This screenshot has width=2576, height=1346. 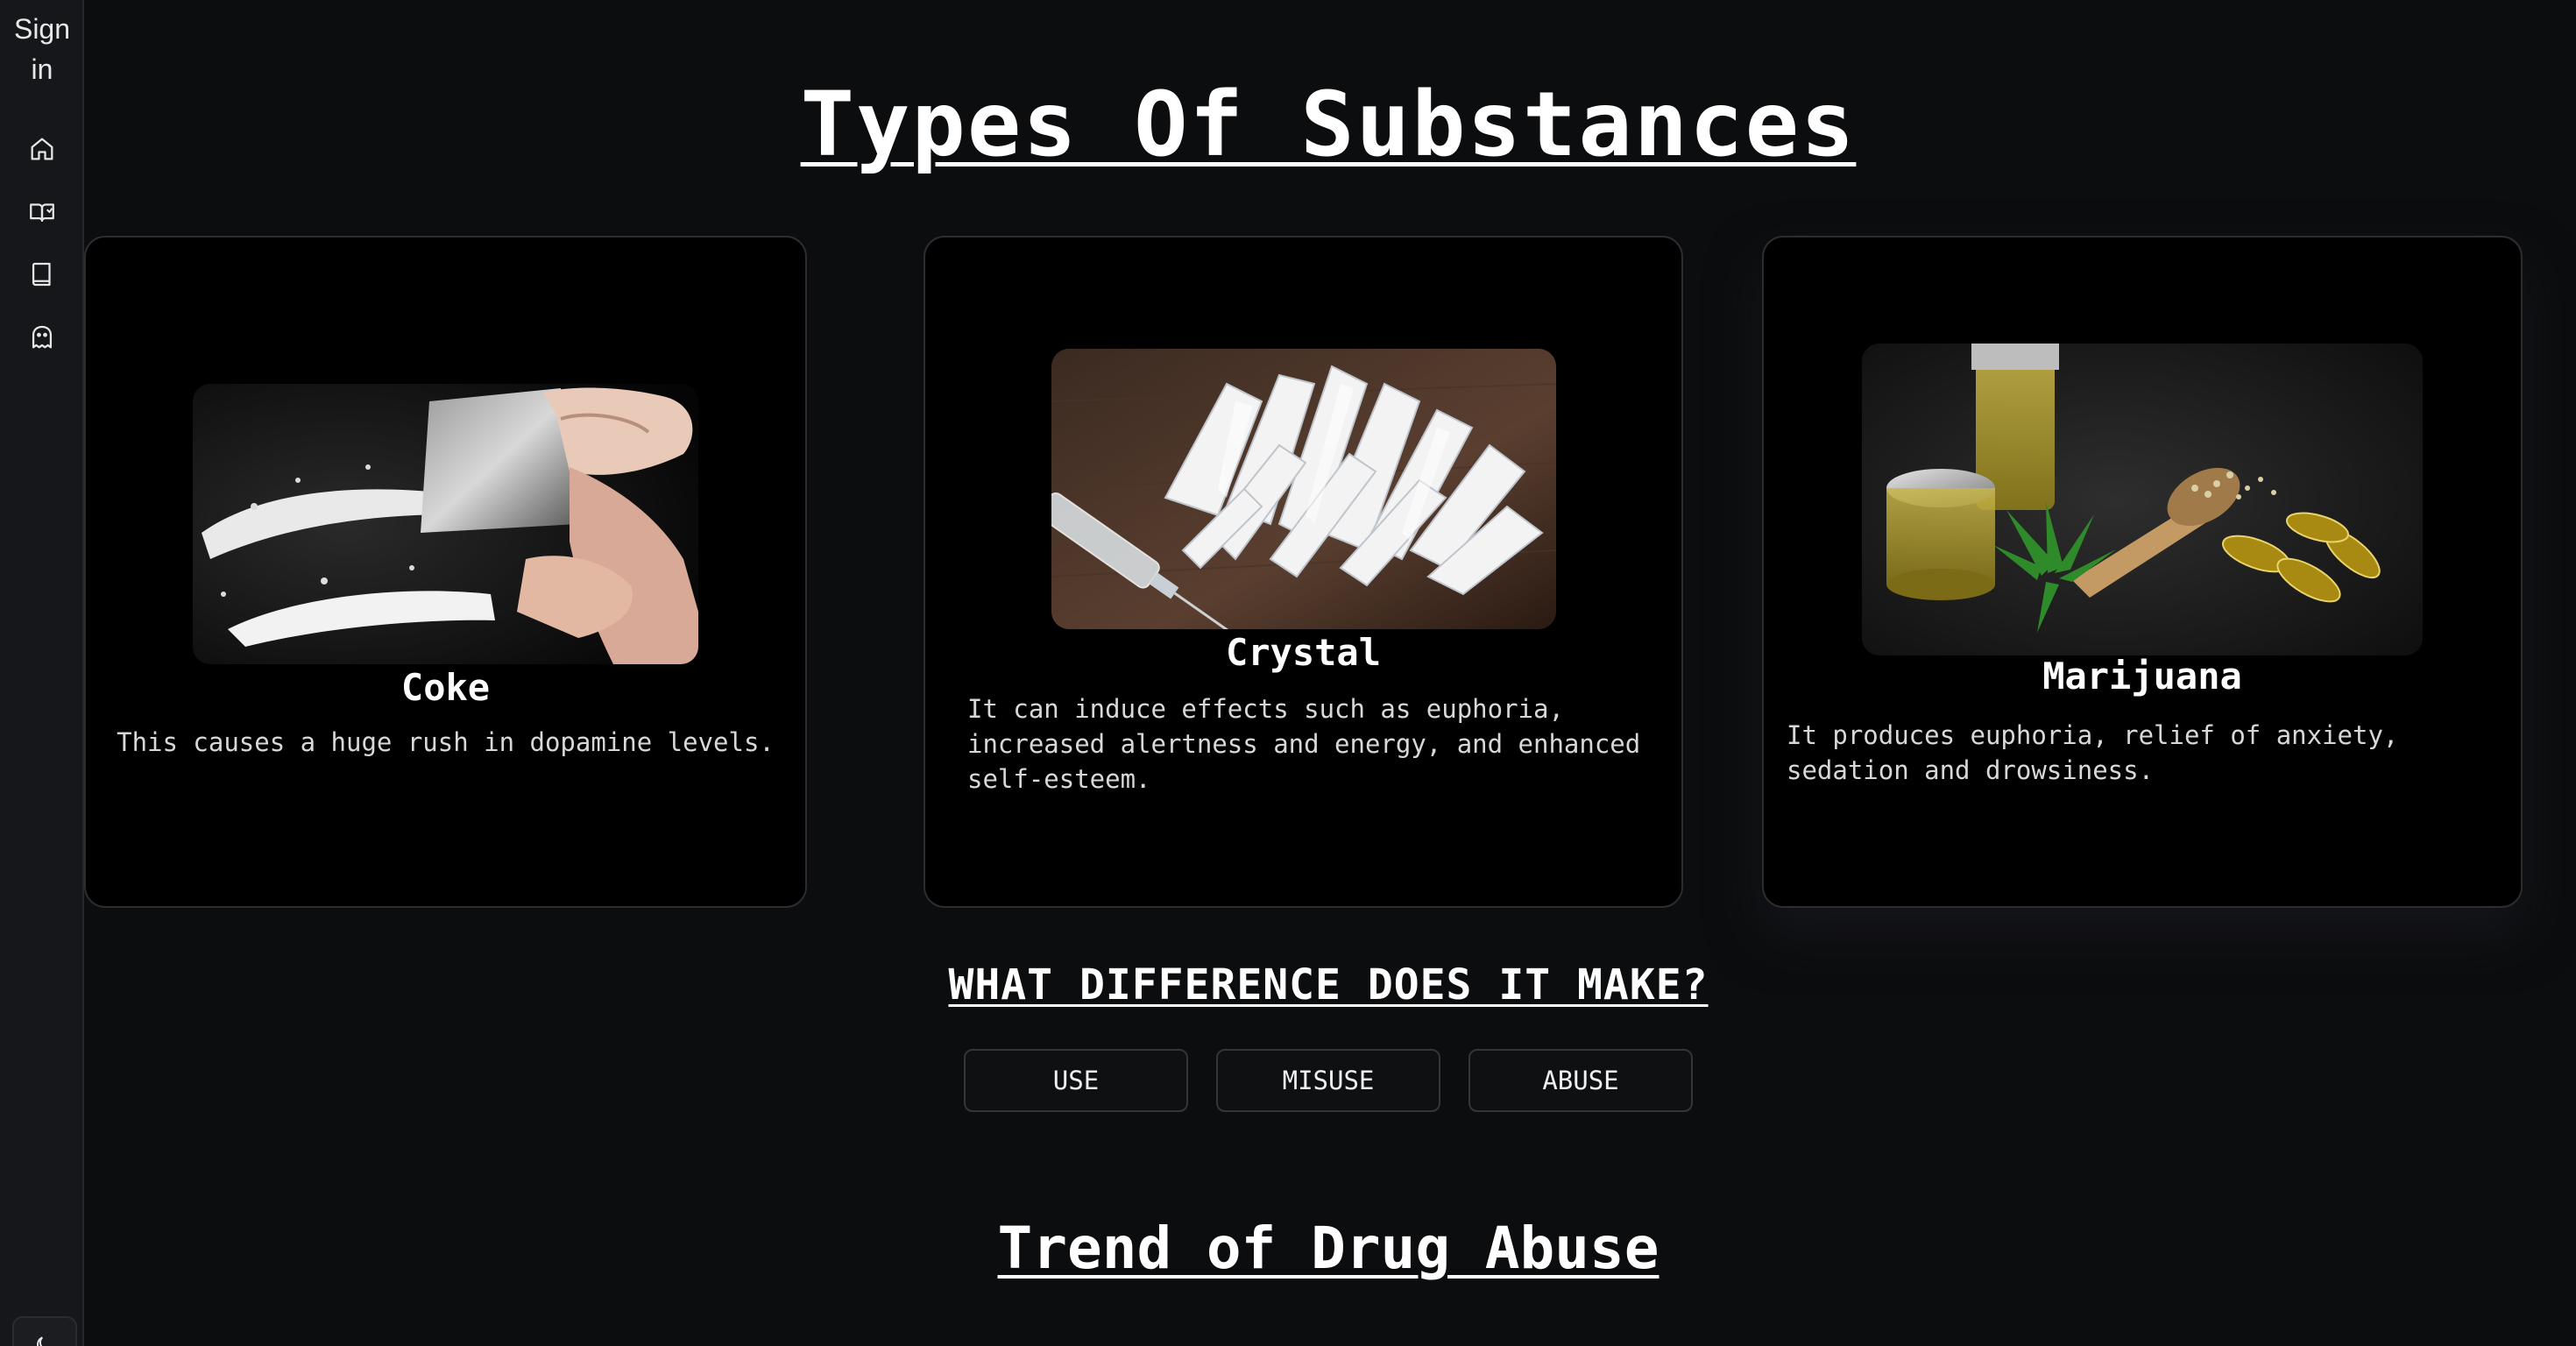 What do you see at coordinates (1076, 1080) in the screenshot?
I see `use-button: USE` at bounding box center [1076, 1080].